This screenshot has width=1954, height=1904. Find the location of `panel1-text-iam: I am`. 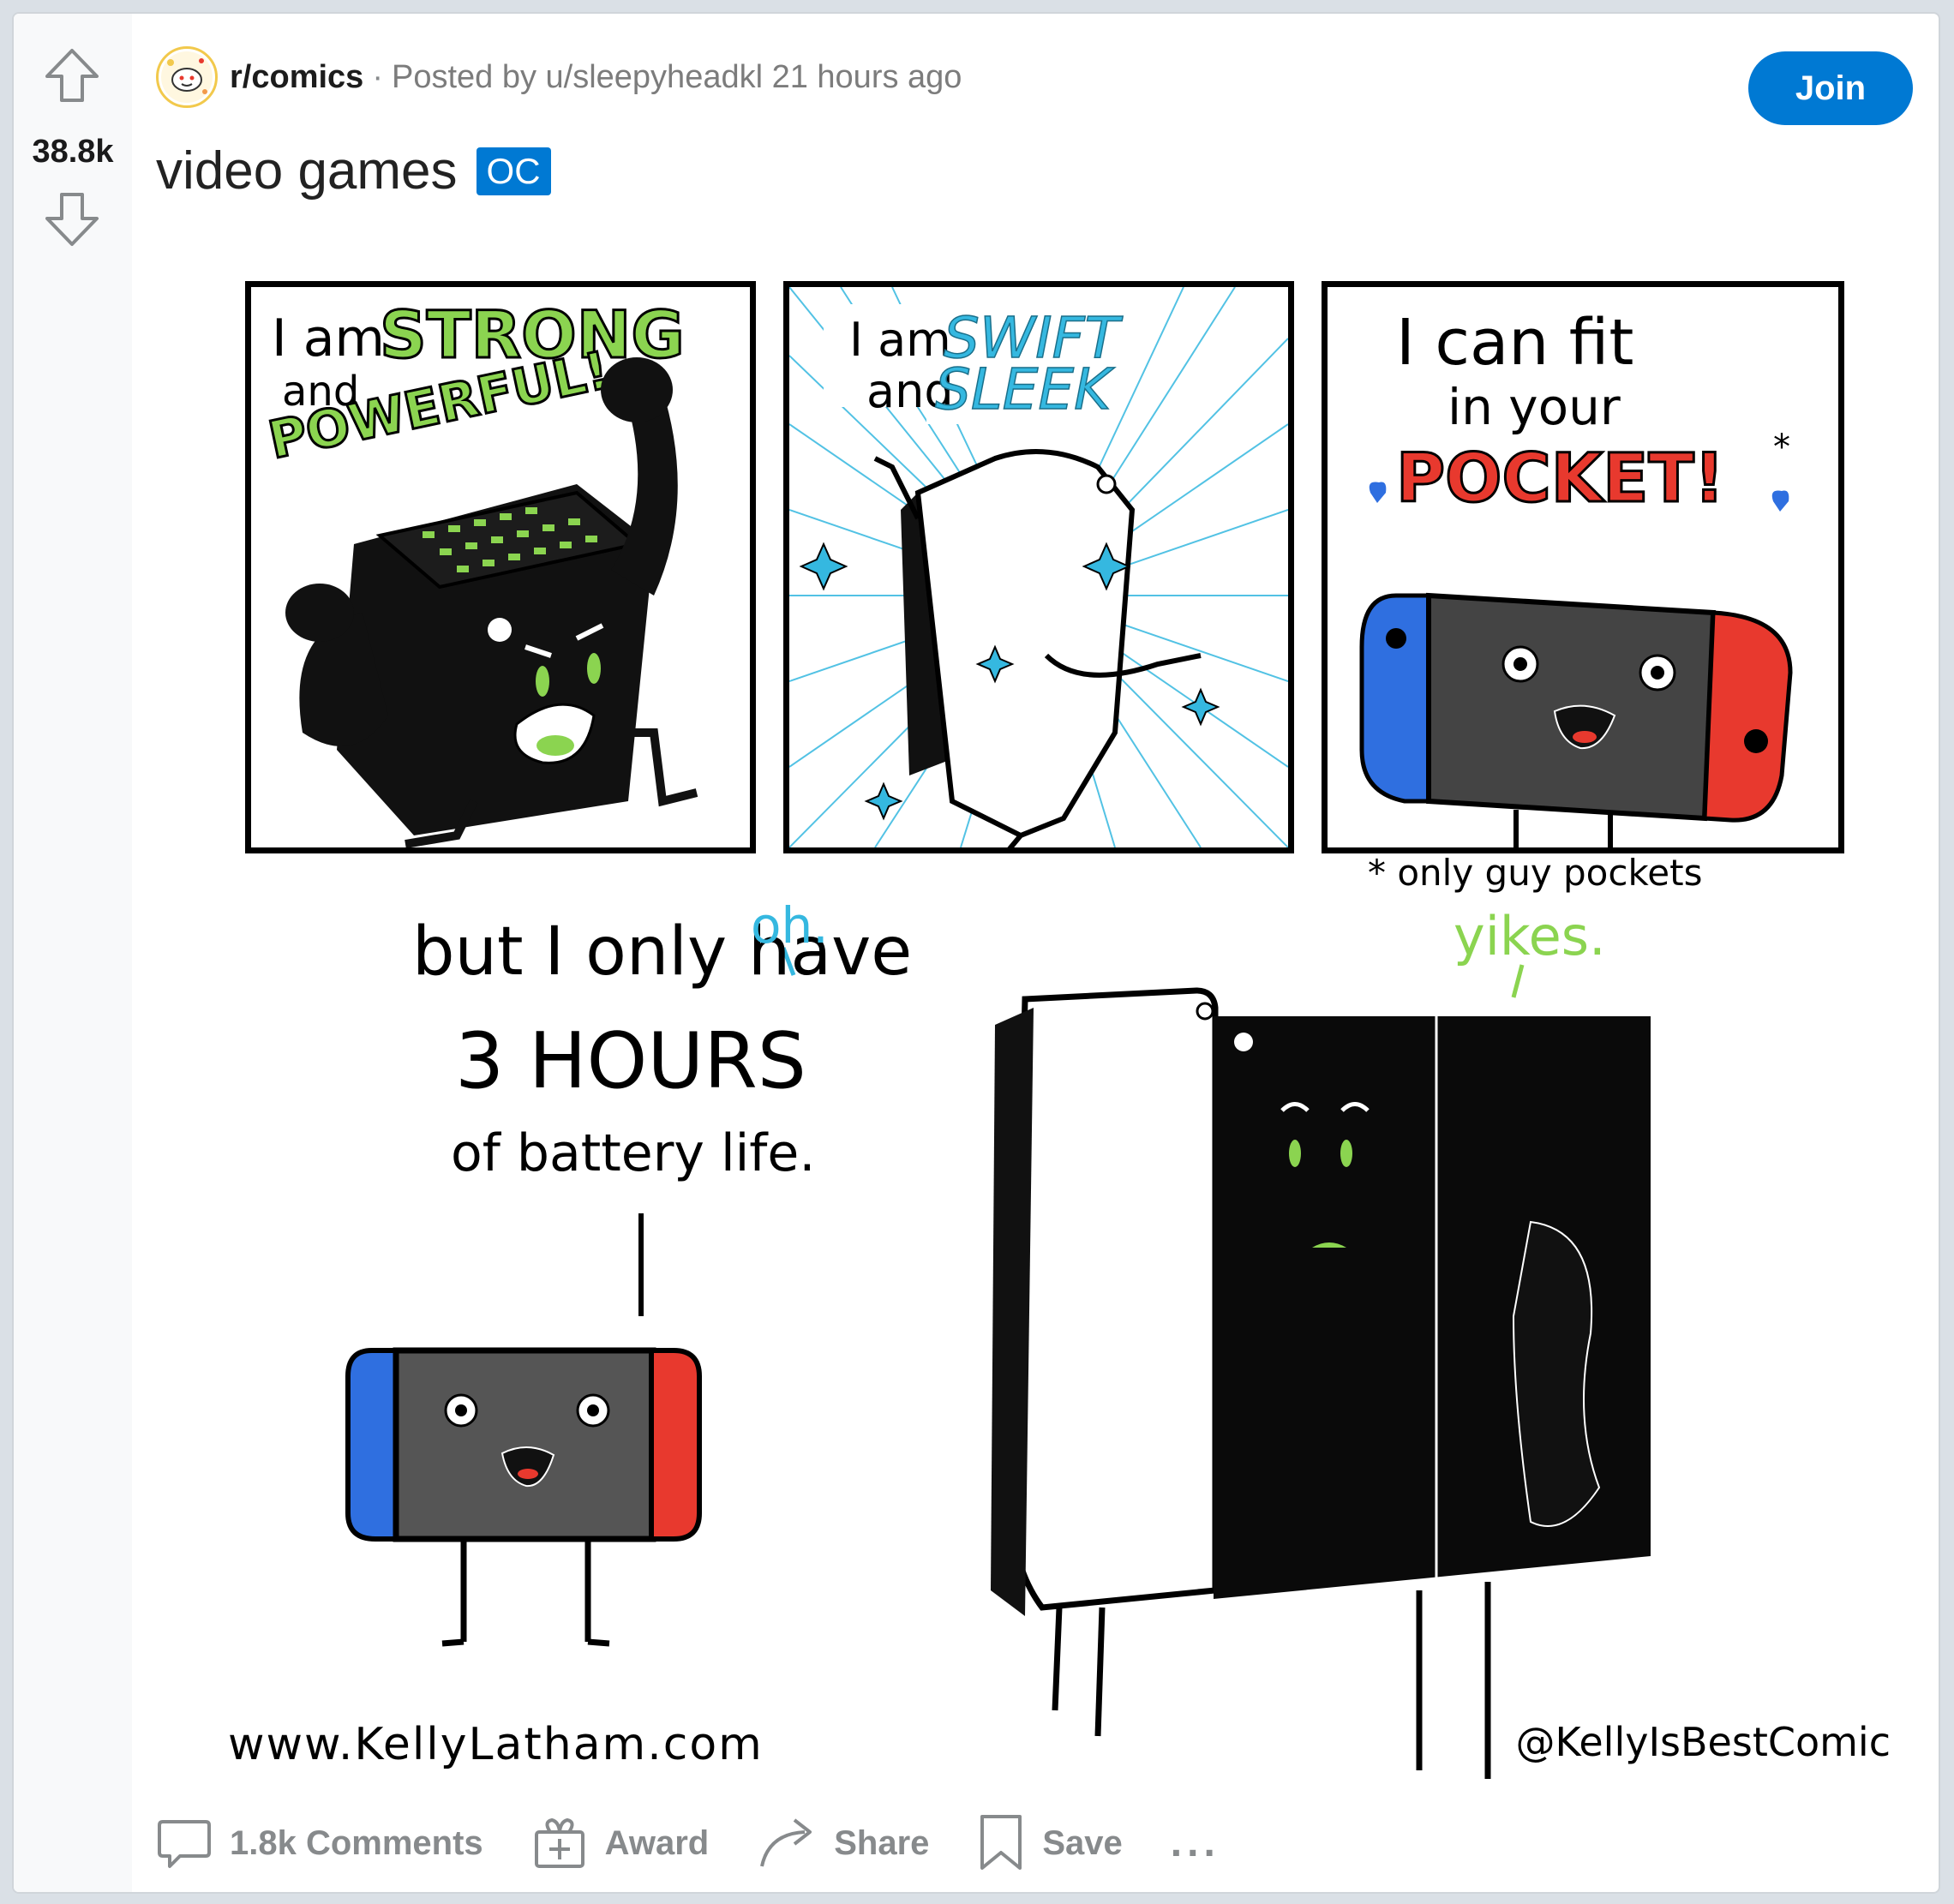

panel1-text-iam: I am is located at coordinates (328, 338).